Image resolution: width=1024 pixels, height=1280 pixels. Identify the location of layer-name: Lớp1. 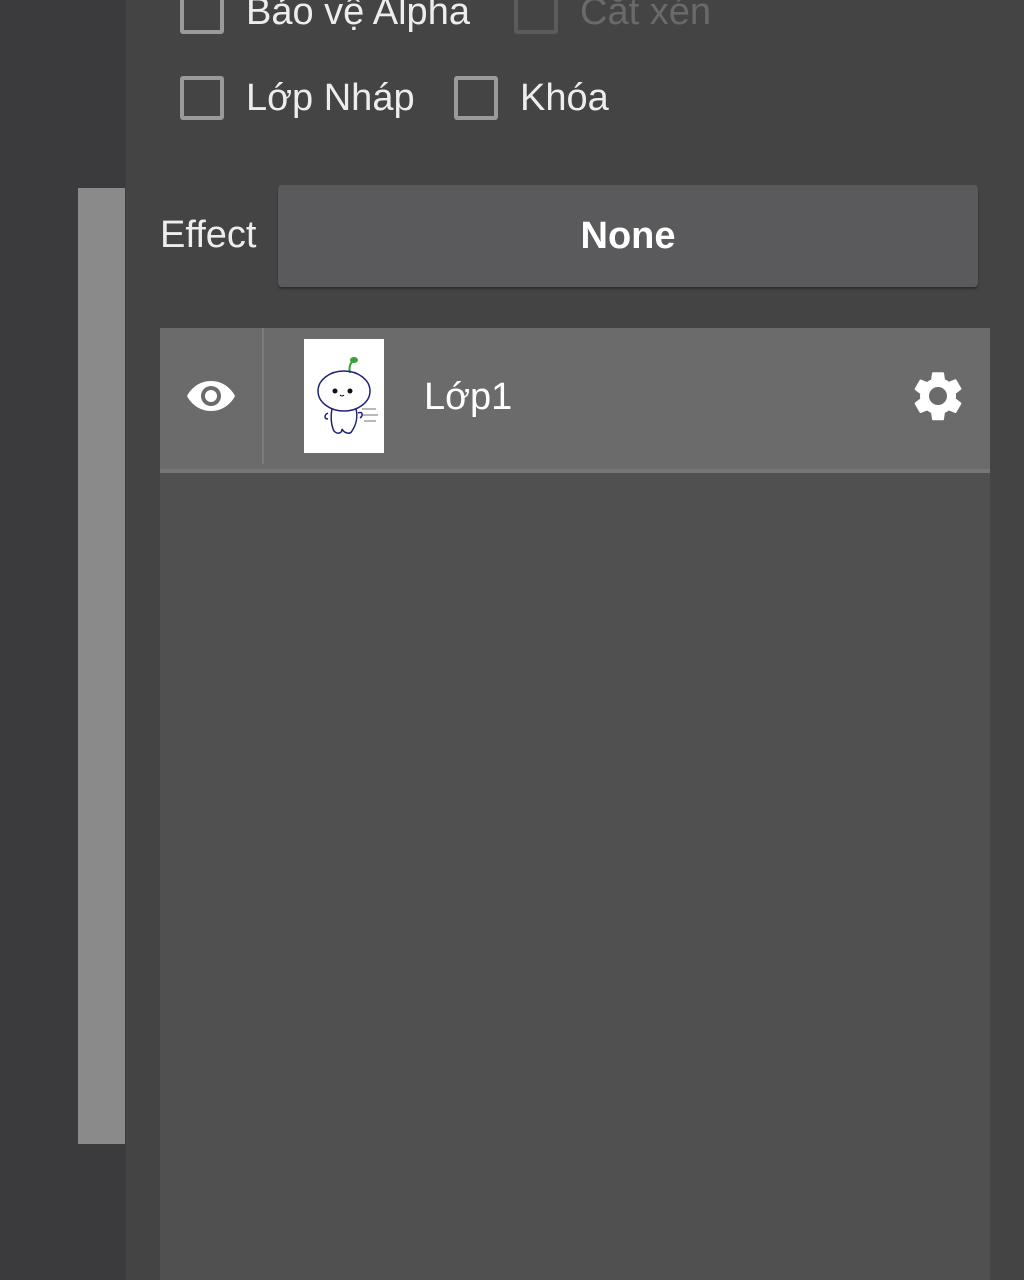
(468, 397).